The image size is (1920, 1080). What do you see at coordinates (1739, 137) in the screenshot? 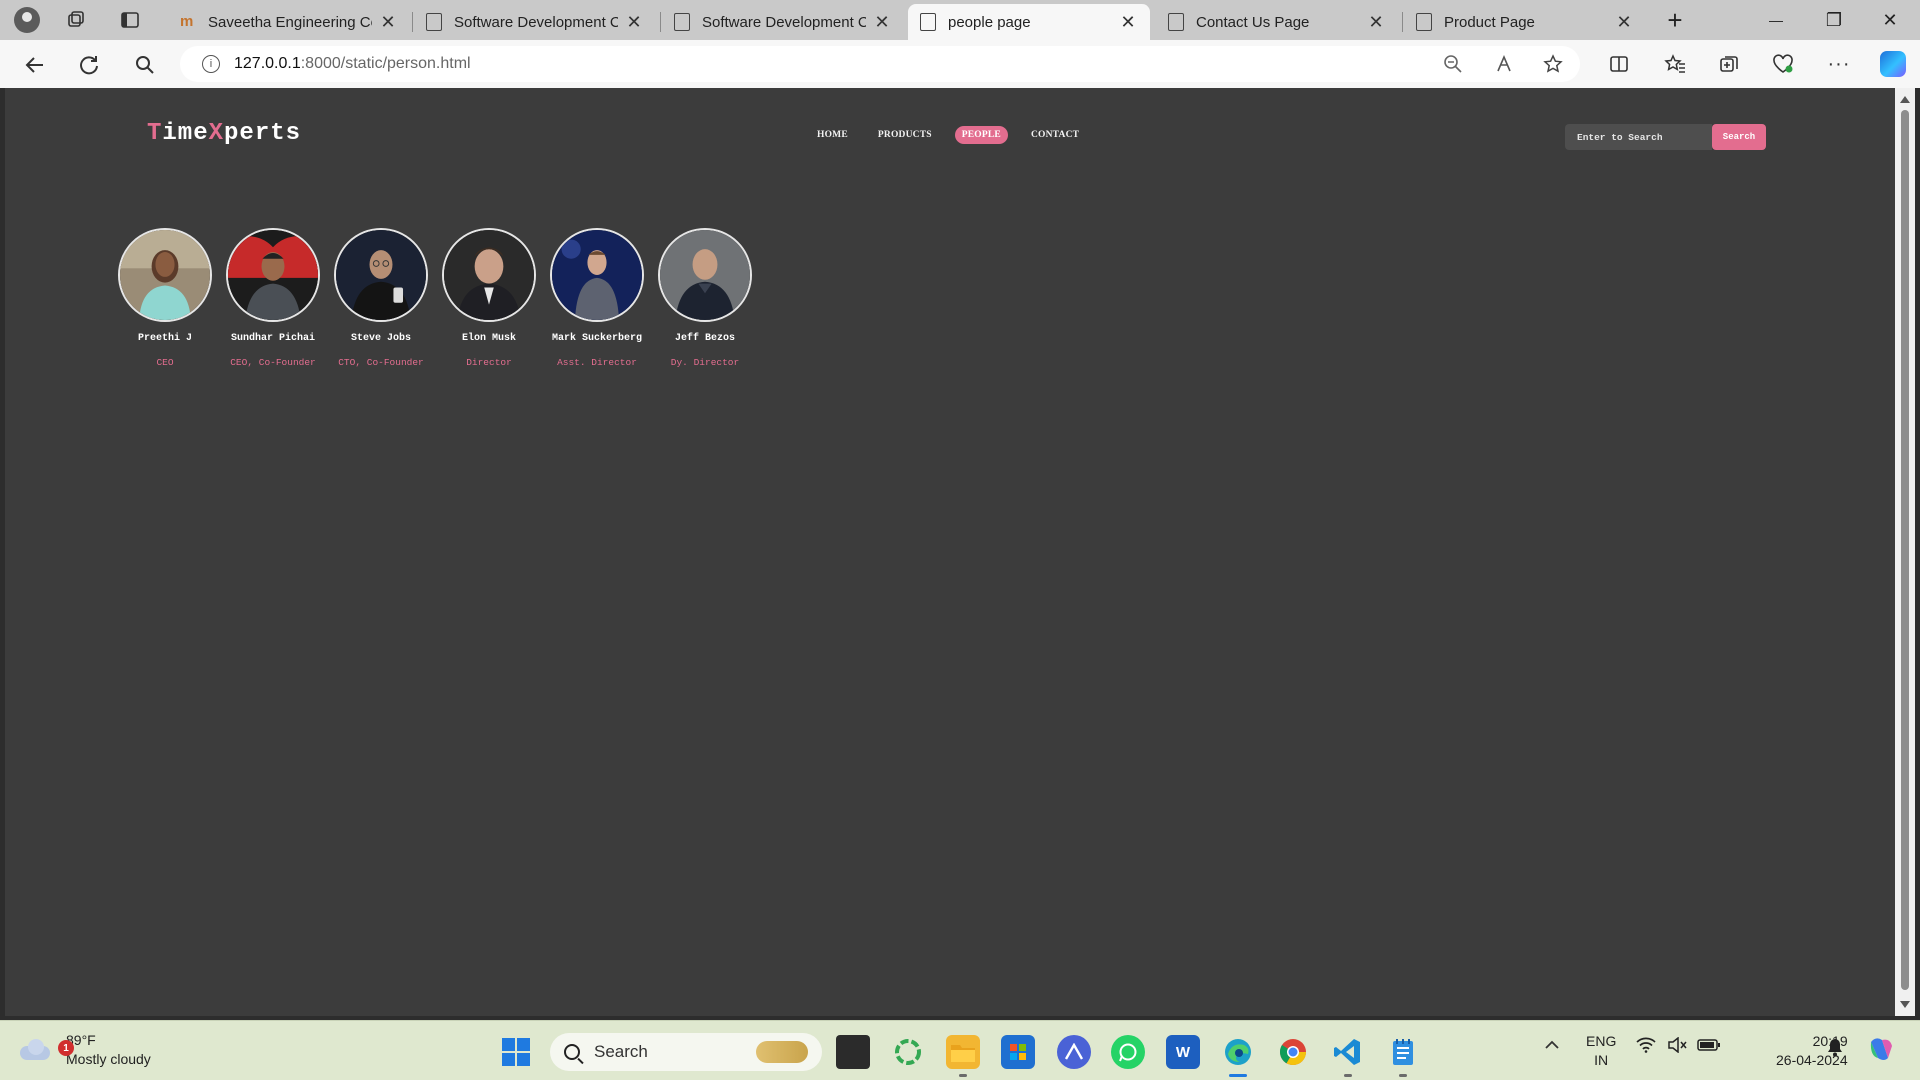
I see `search-button: Search` at bounding box center [1739, 137].